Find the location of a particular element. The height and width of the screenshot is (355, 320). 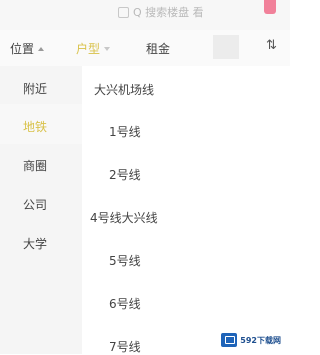

filter-layout: 户型 is located at coordinates (93, 48).